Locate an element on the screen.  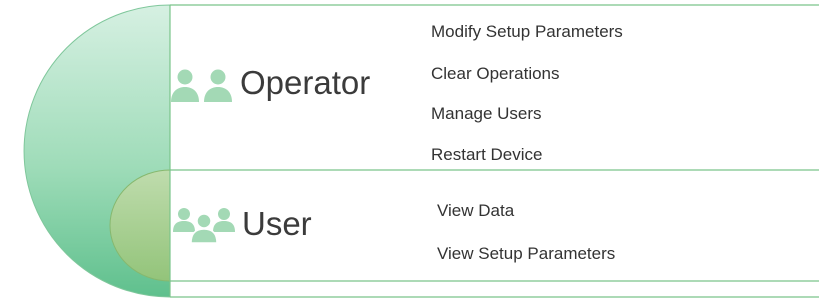
operator-label: Operator is located at coordinates (305, 82).